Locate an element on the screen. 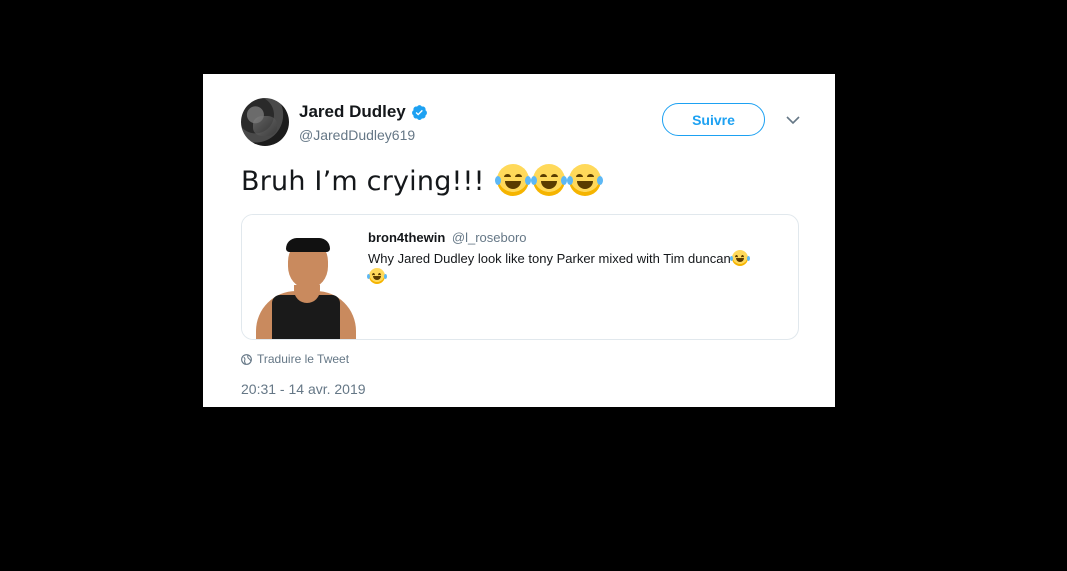  quoted-tweet-header: bron4thewin @l_roseboro is located at coordinates (447, 237).